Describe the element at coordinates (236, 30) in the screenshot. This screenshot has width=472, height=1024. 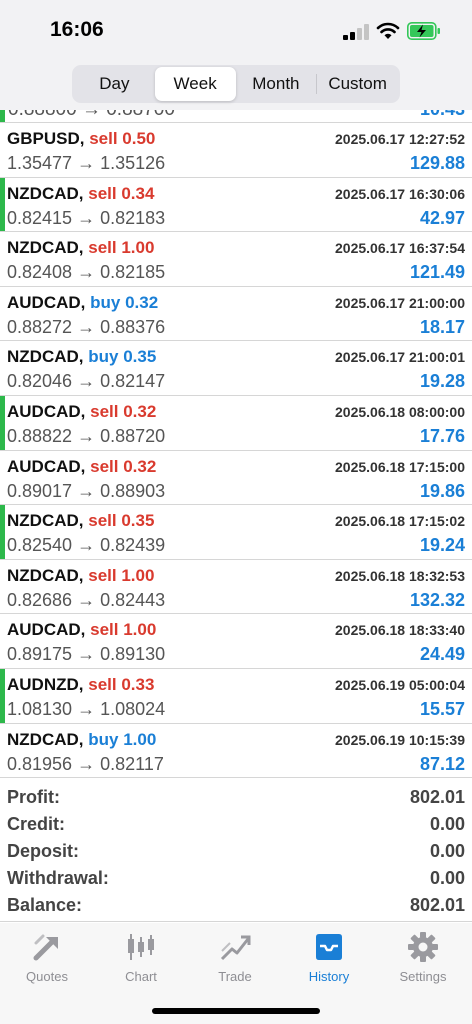
I see `status-bar: 16:06` at that location.